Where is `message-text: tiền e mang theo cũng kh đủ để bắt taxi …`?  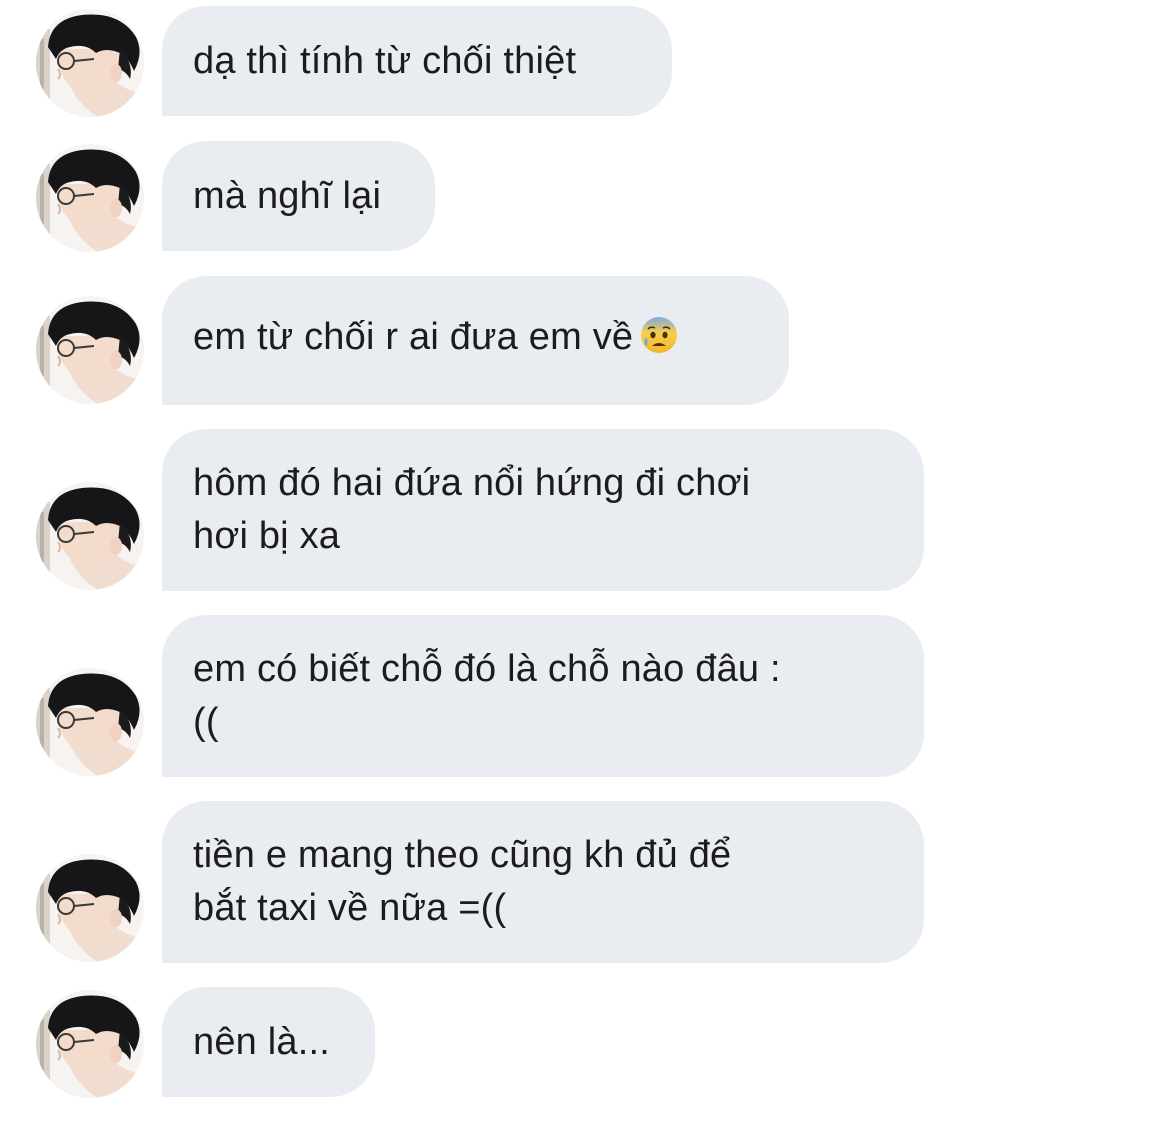
message-text: tiền e mang theo cũng kh đủ để bắt taxi … is located at coordinates (462, 881).